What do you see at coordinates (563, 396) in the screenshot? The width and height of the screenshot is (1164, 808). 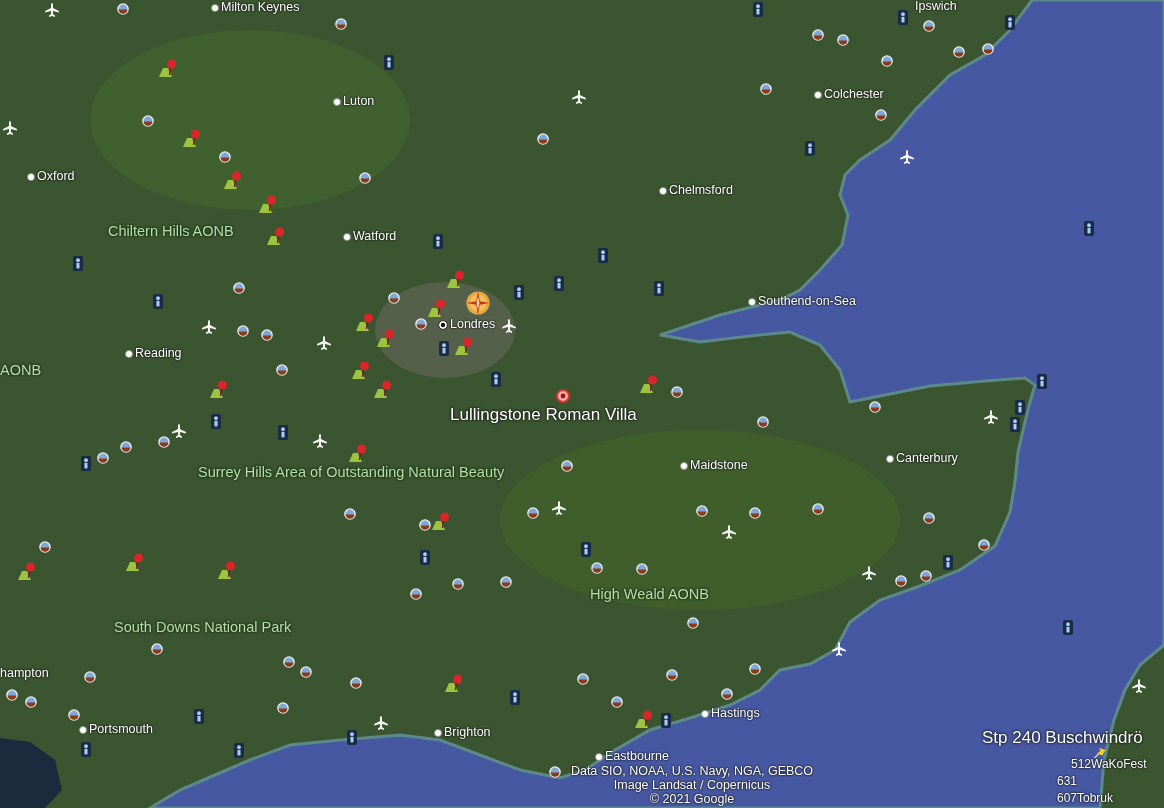 I see `placemark-target-icon` at bounding box center [563, 396].